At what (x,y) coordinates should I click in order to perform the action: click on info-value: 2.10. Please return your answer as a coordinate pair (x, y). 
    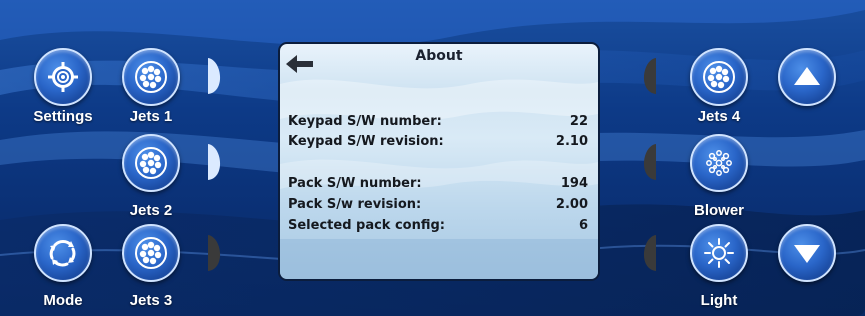
    Looking at the image, I should click on (571, 141).